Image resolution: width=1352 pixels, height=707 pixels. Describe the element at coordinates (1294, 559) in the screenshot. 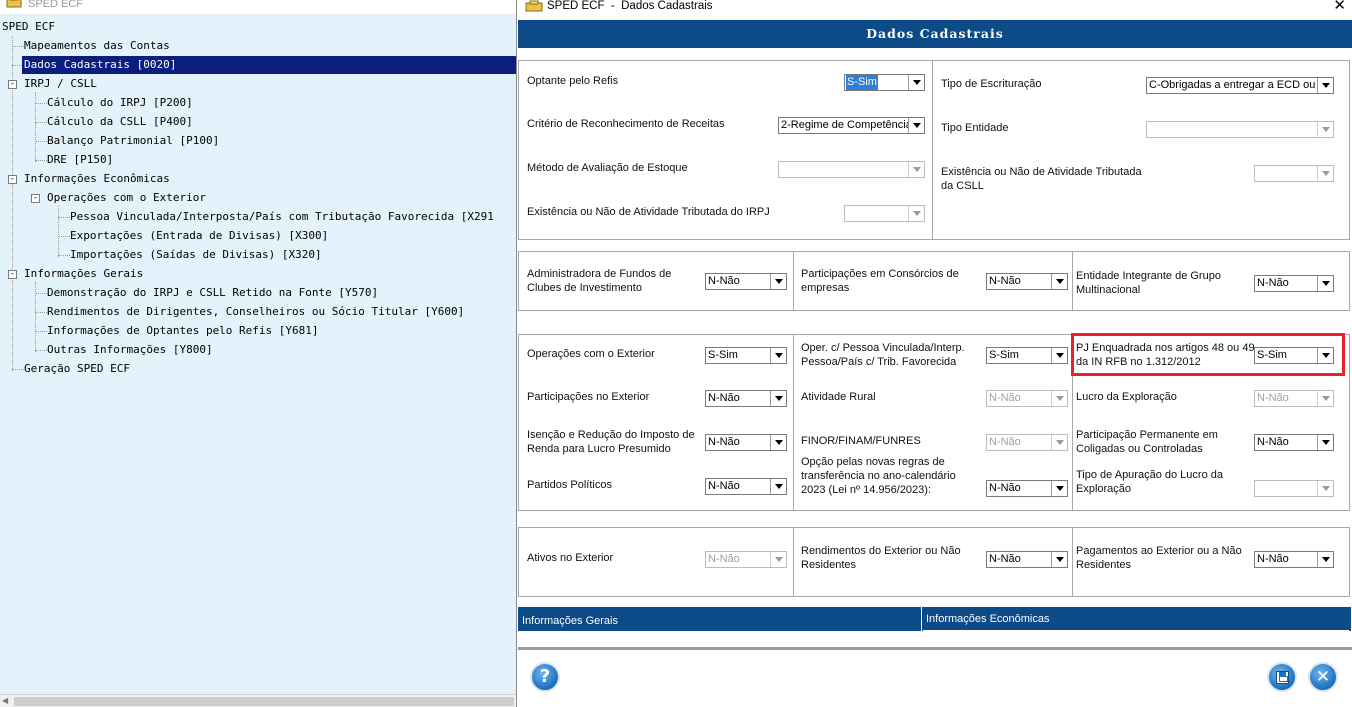

I see `combo-pagamentos-exterior: N-Não` at that location.